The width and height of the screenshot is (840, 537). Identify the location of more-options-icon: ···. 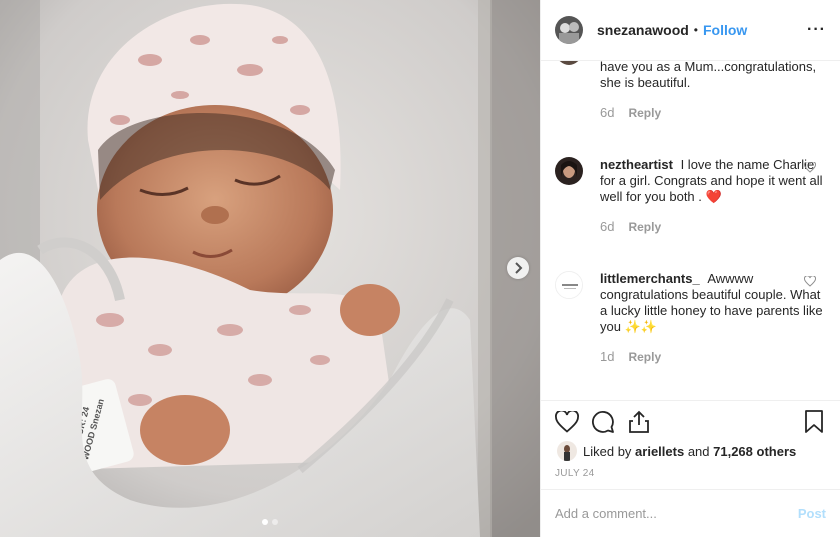
(816, 30).